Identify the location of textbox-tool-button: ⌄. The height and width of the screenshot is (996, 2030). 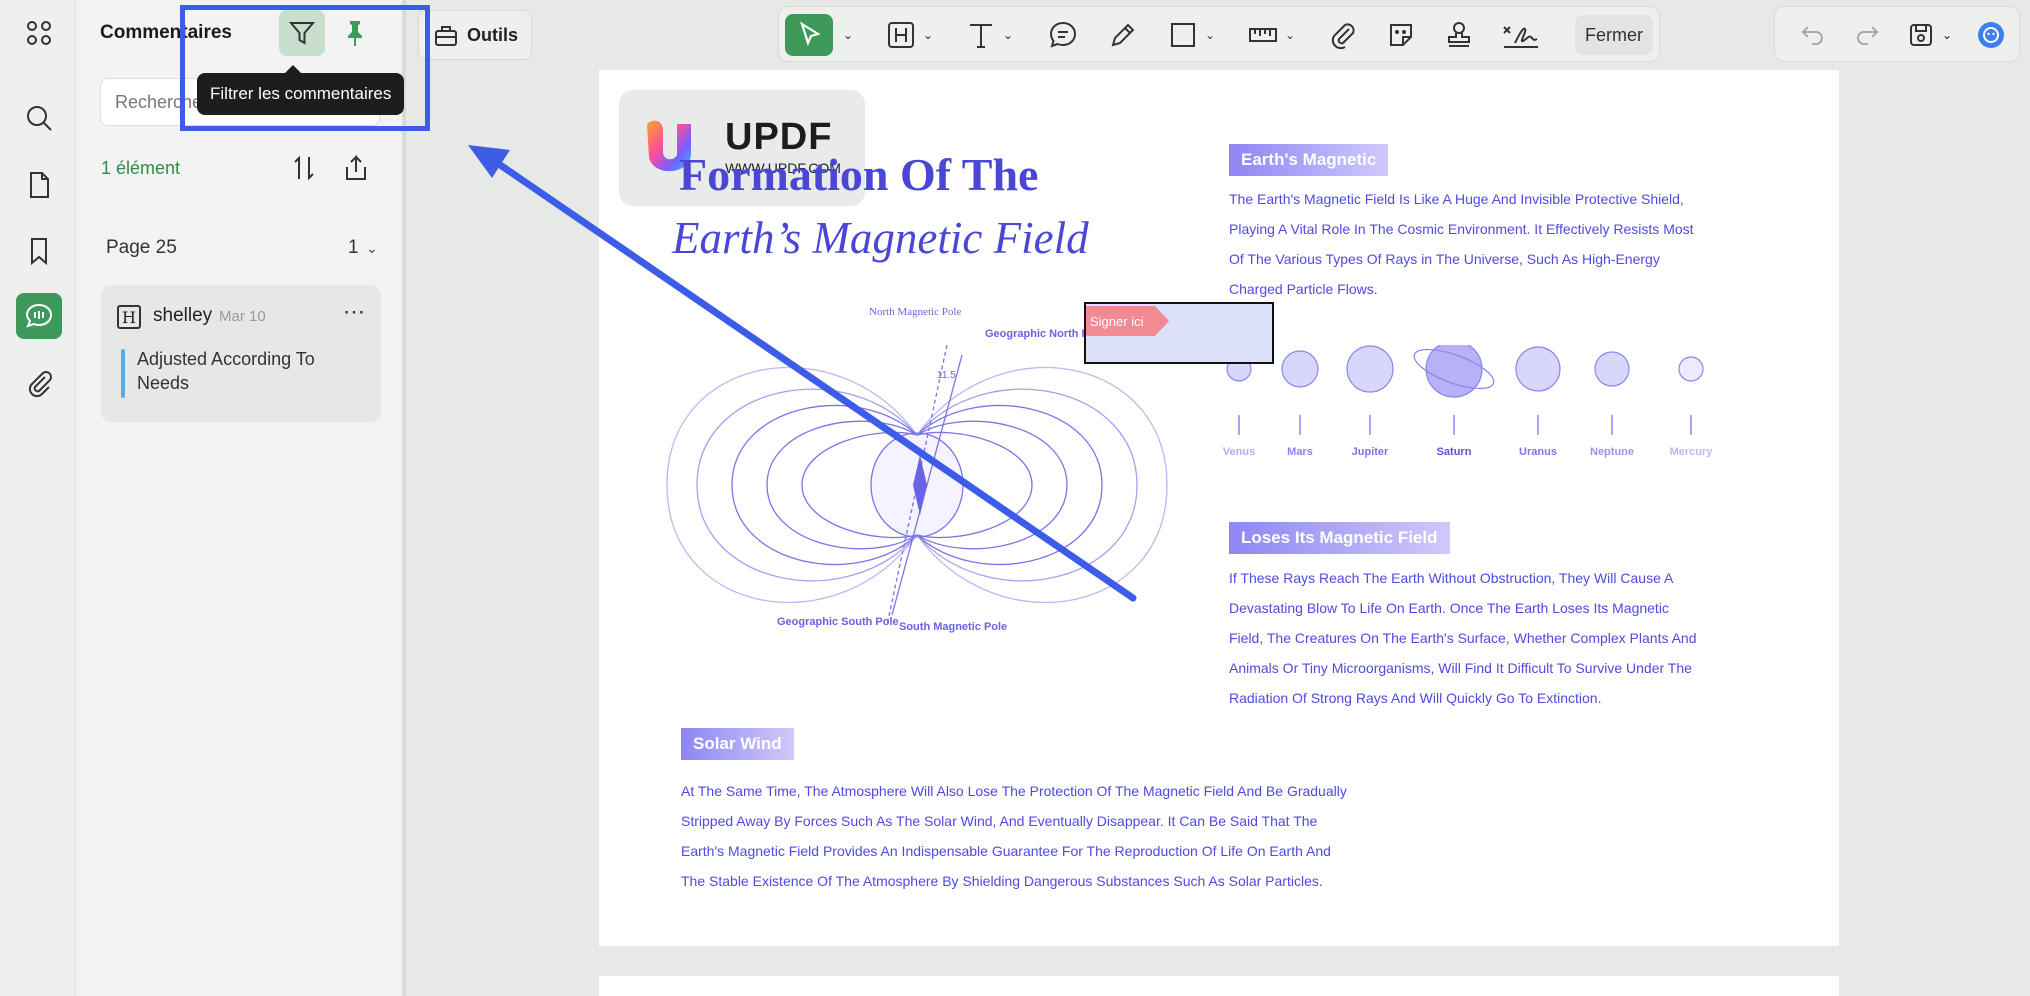
(909, 35).